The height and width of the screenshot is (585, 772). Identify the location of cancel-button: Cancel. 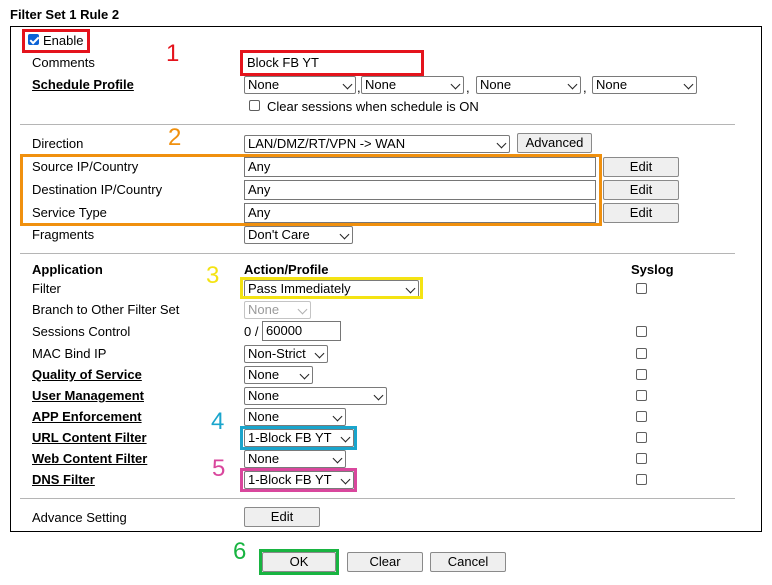
(468, 562).